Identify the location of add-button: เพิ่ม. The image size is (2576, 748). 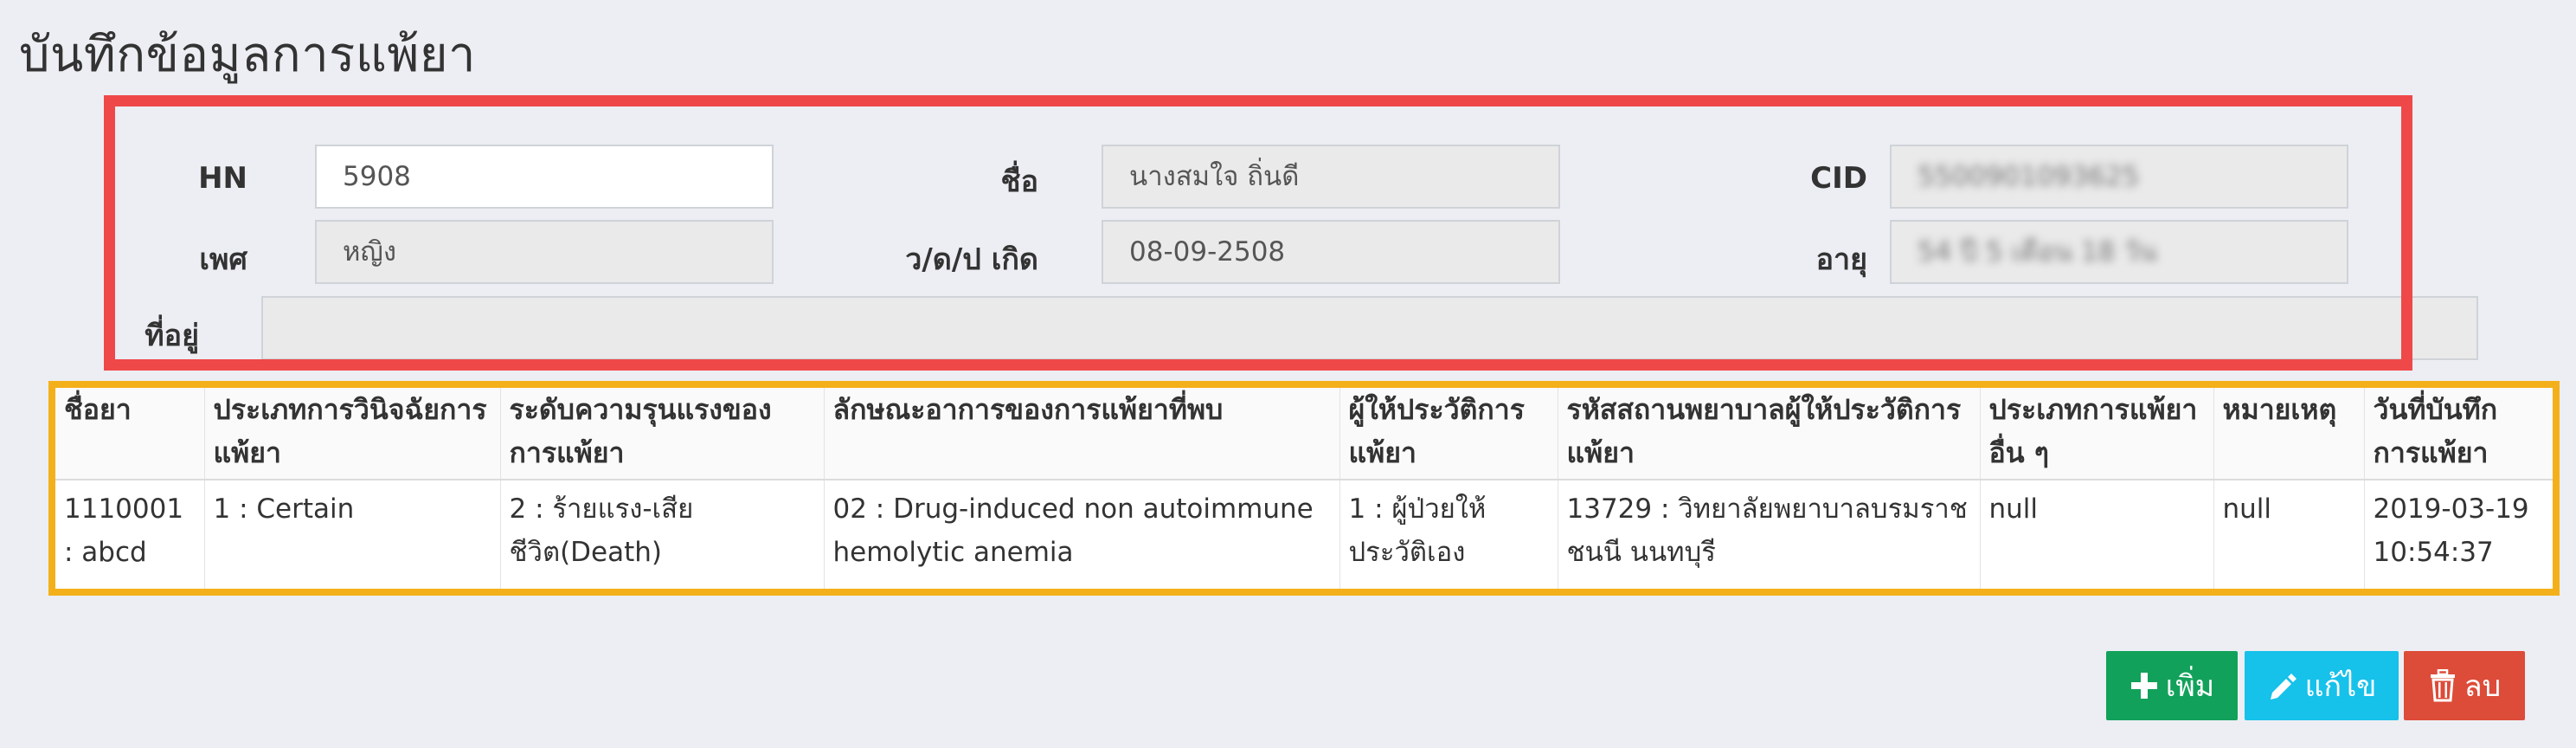
(2172, 685).